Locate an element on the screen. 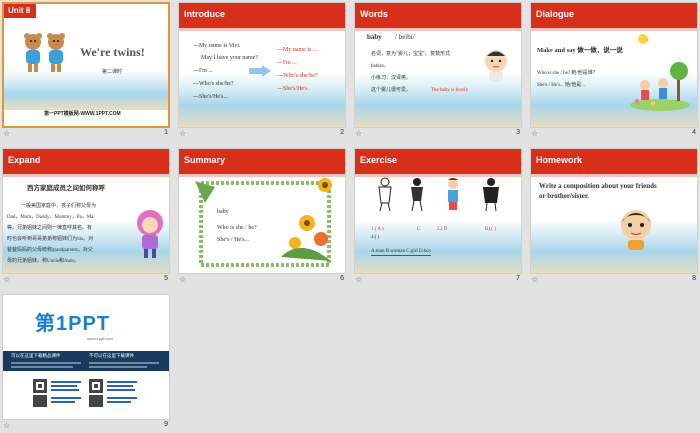 The height and width of the screenshot is (433, 700). slide-number: 4 is located at coordinates (694, 132).